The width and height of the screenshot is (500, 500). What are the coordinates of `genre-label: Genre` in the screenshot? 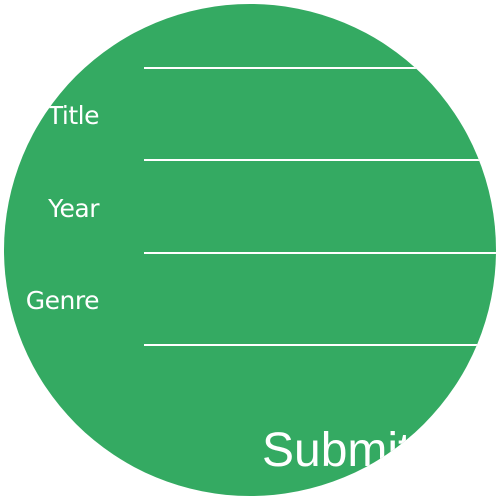 It's located at (62, 300).